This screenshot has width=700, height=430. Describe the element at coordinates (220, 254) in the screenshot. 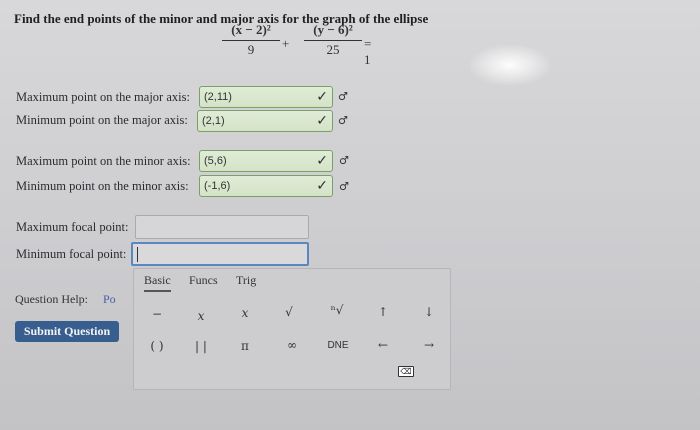

I see `focal-min-input` at that location.